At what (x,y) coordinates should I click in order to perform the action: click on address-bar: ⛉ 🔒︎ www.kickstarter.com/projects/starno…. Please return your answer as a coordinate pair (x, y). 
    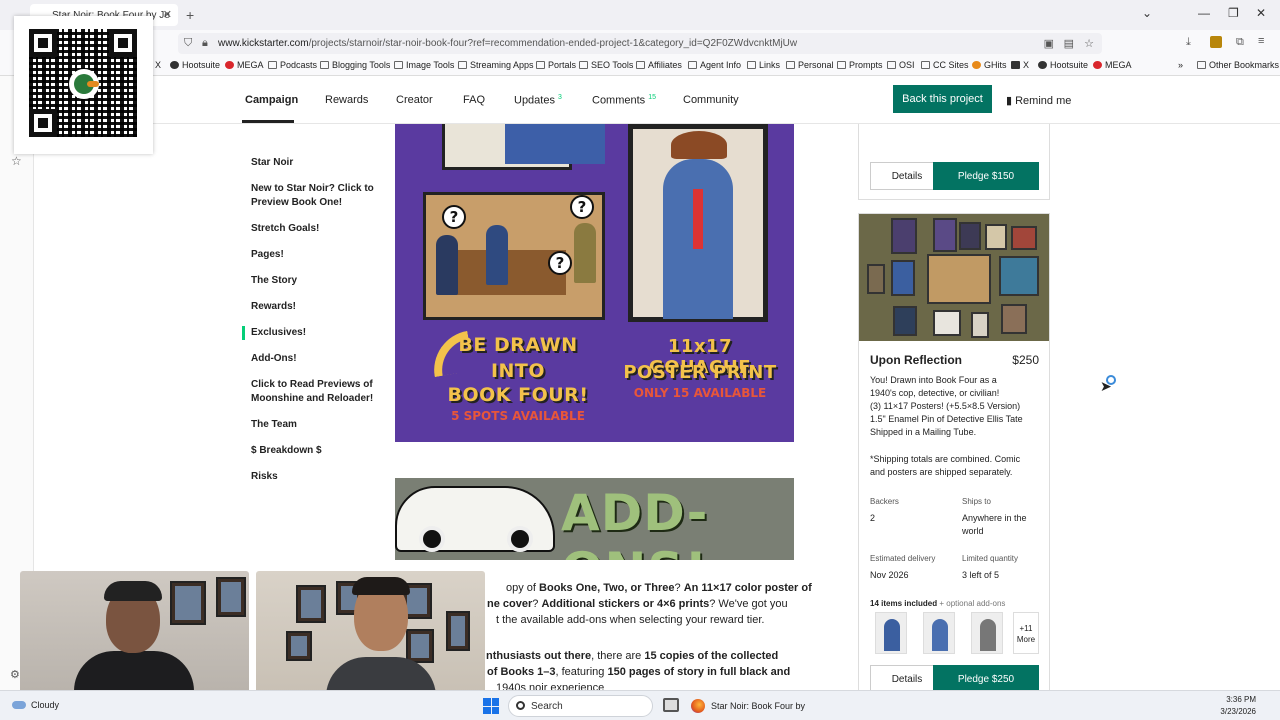
    Looking at the image, I should click on (640, 43).